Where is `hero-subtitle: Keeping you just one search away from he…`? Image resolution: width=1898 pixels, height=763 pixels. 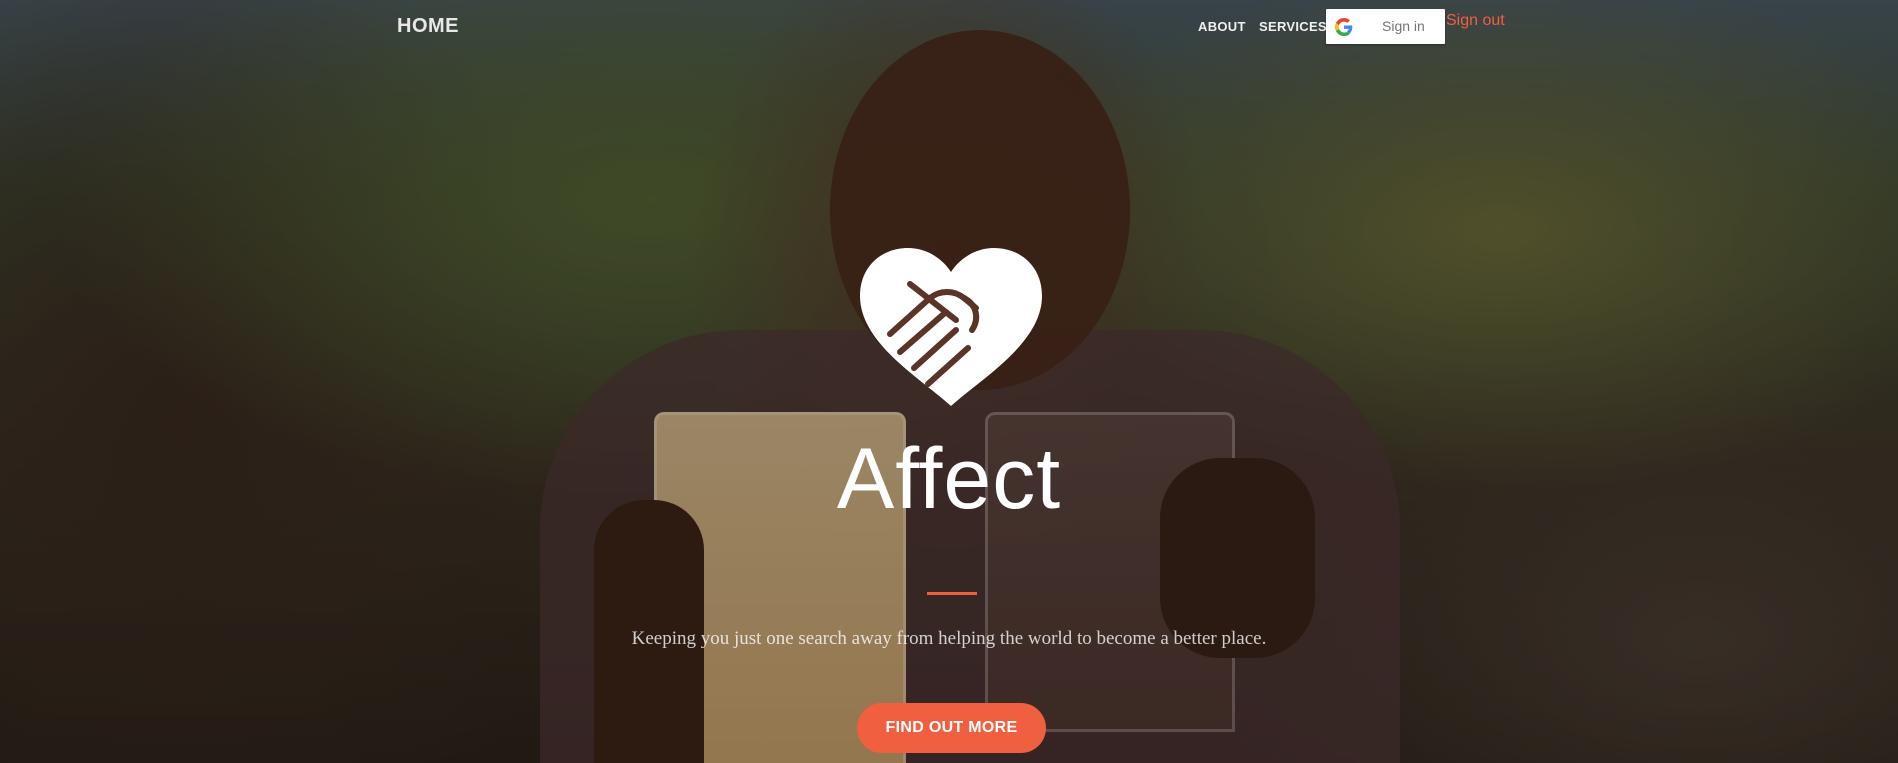
hero-subtitle: Keeping you just one search away from he… is located at coordinates (949, 638).